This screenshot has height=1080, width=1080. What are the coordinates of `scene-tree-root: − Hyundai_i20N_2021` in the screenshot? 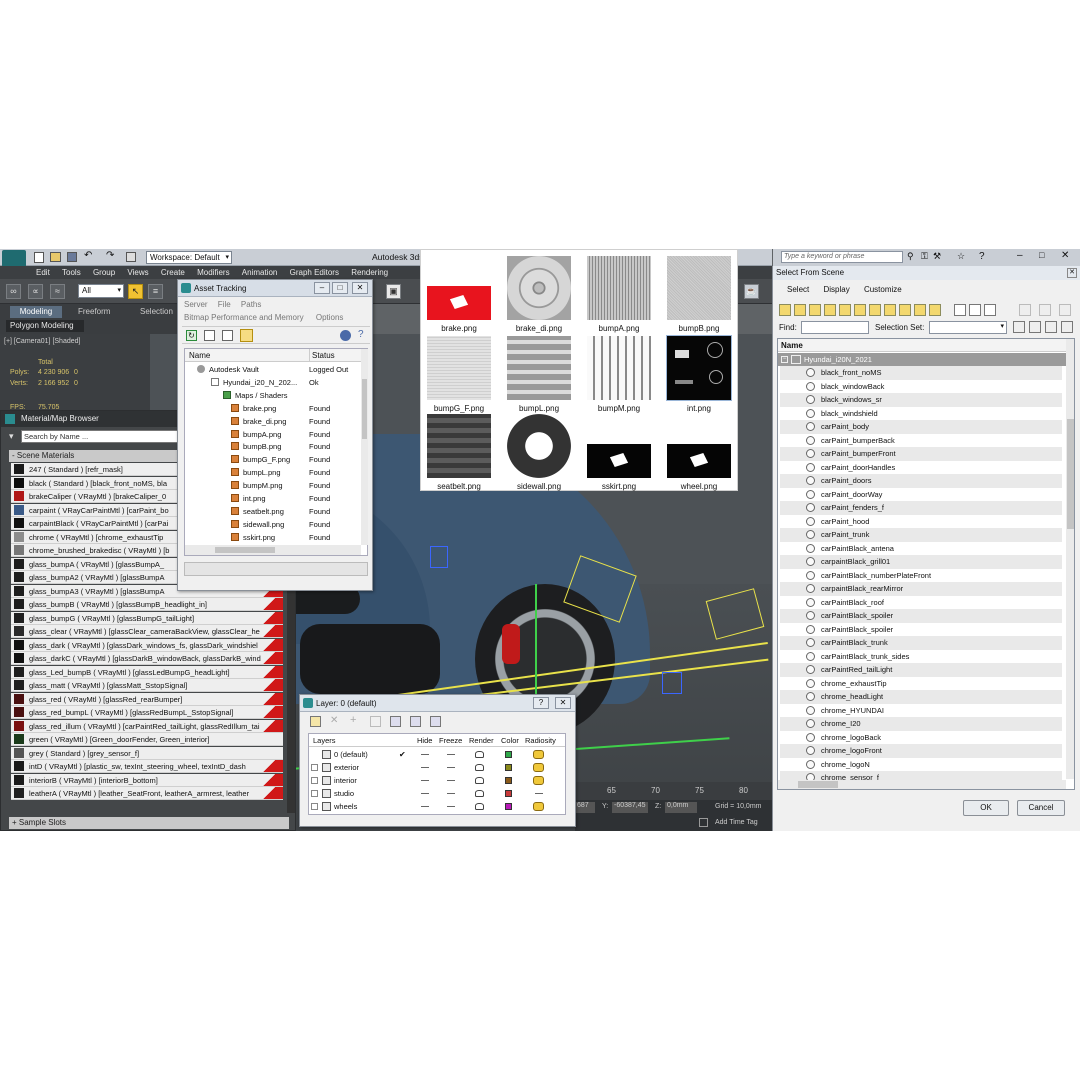 It's located at (922, 359).